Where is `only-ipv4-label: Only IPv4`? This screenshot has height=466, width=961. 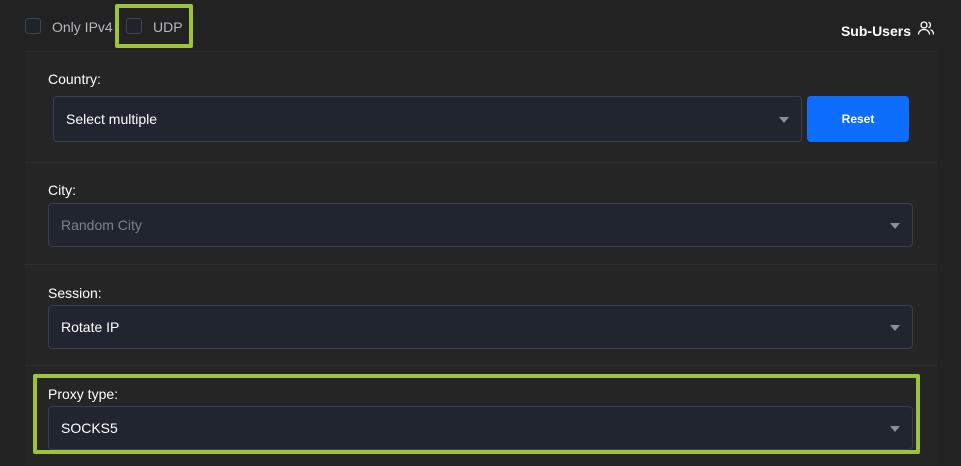 only-ipv4-label: Only IPv4 is located at coordinates (82, 27).